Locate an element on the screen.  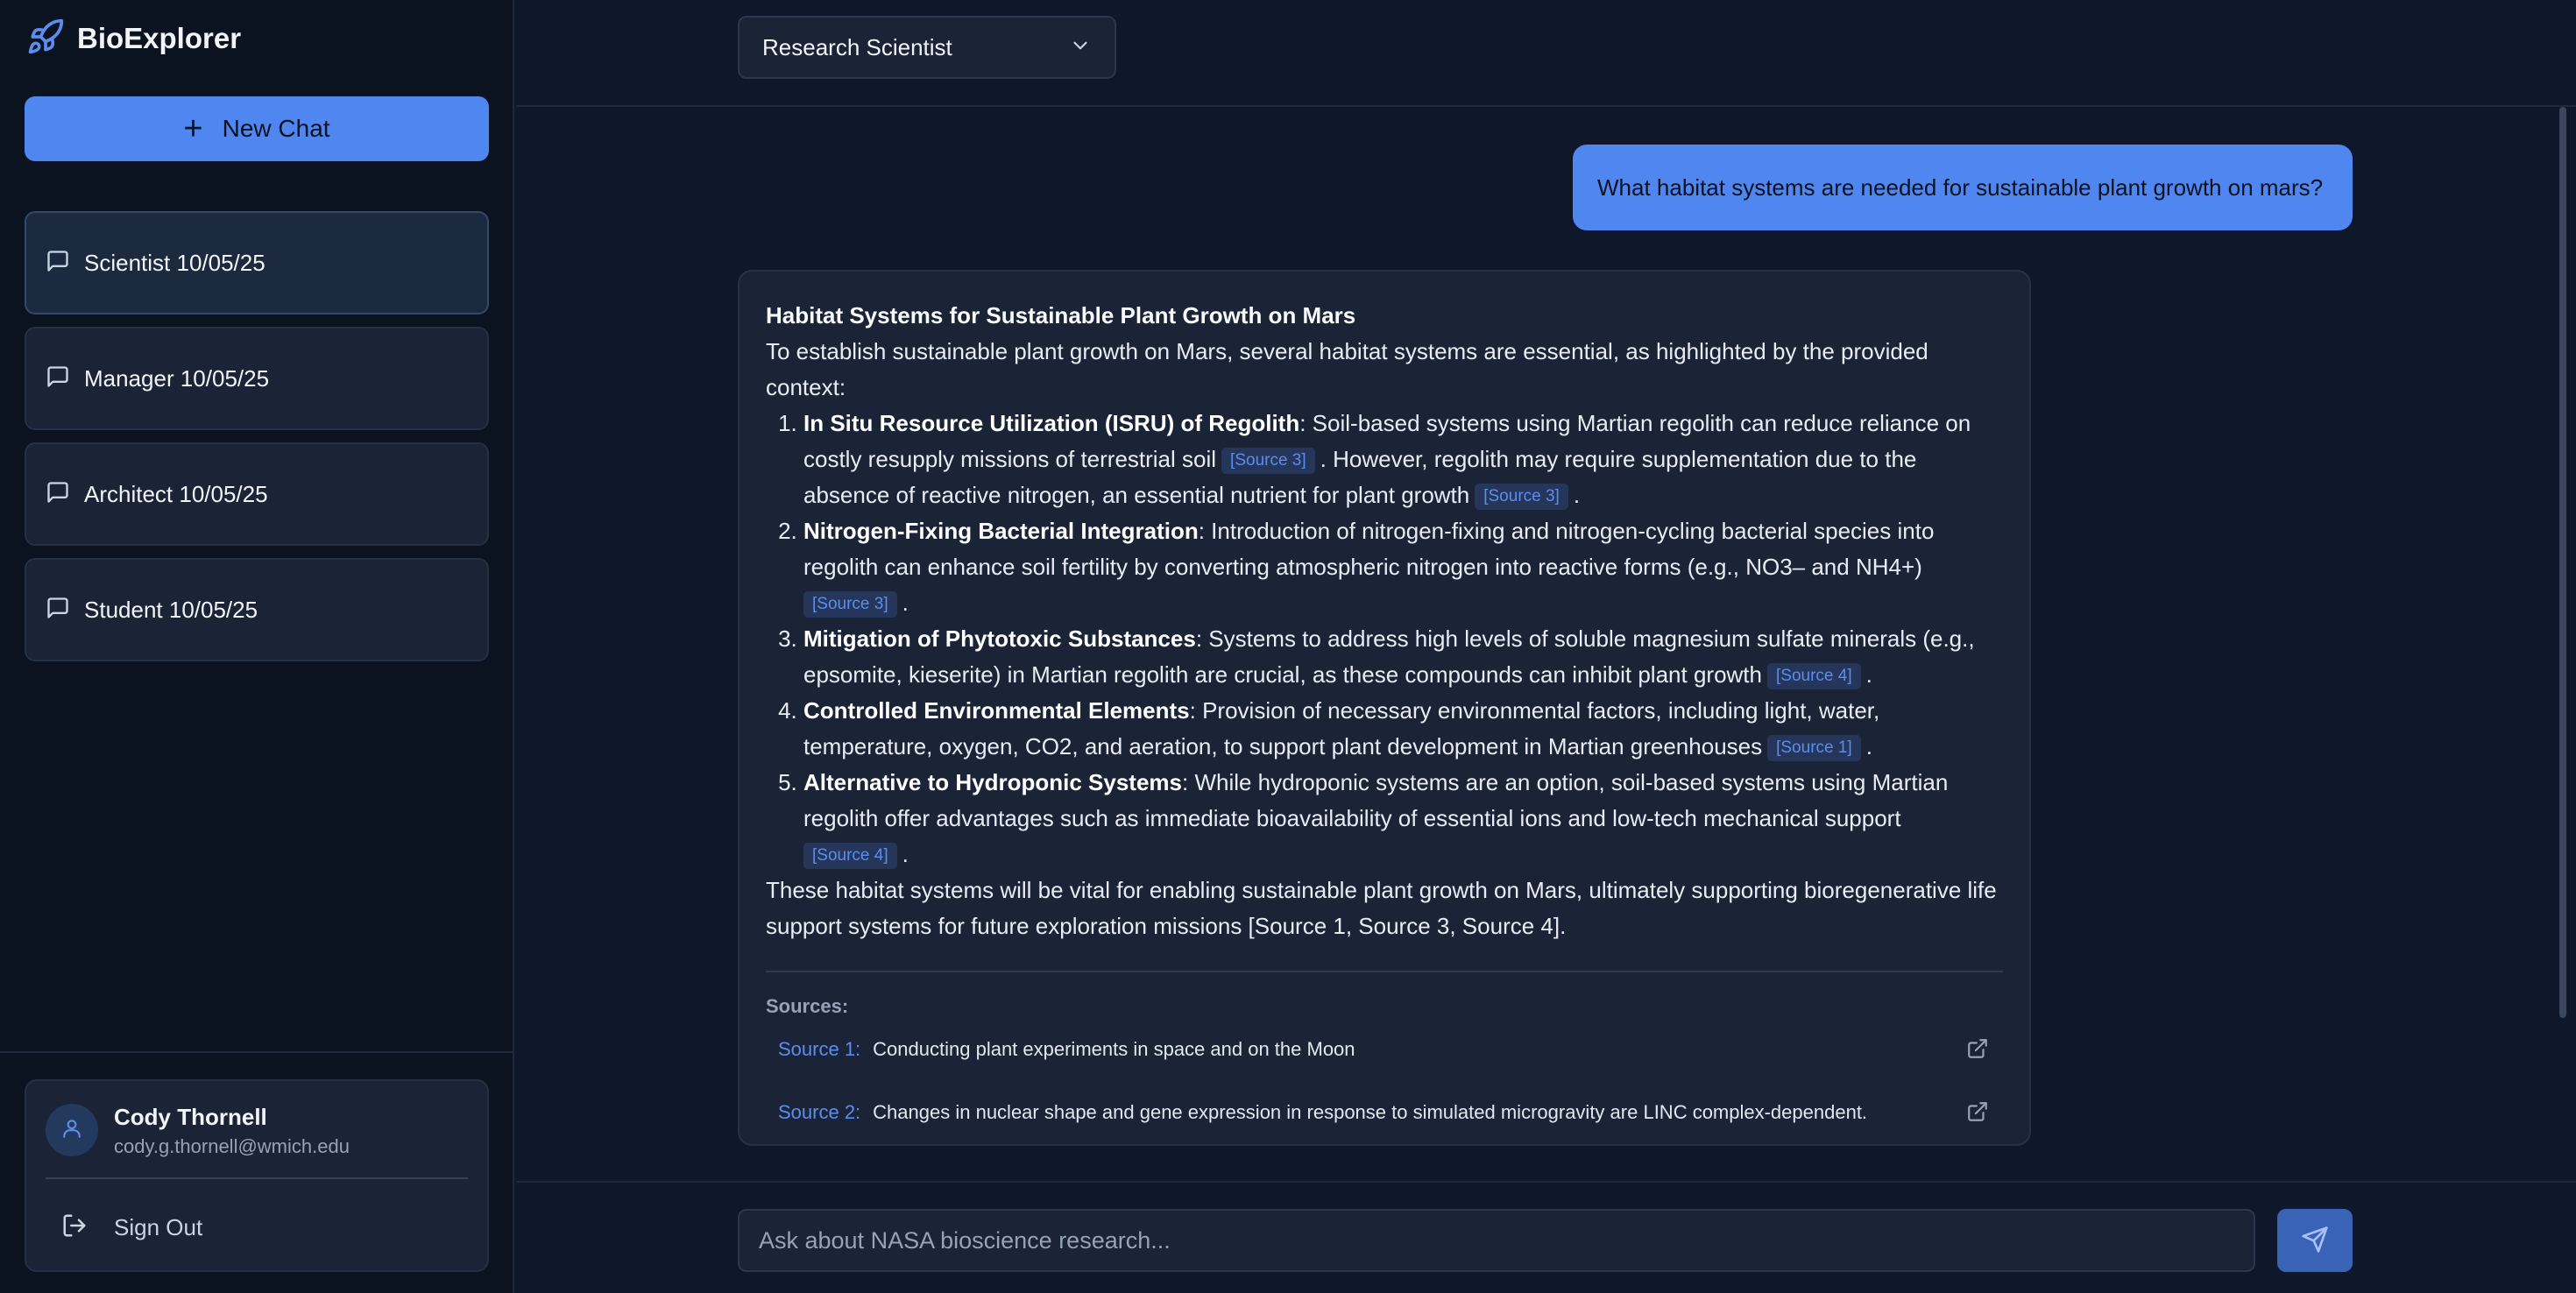
brand: BioExplorer is located at coordinates (133, 39).